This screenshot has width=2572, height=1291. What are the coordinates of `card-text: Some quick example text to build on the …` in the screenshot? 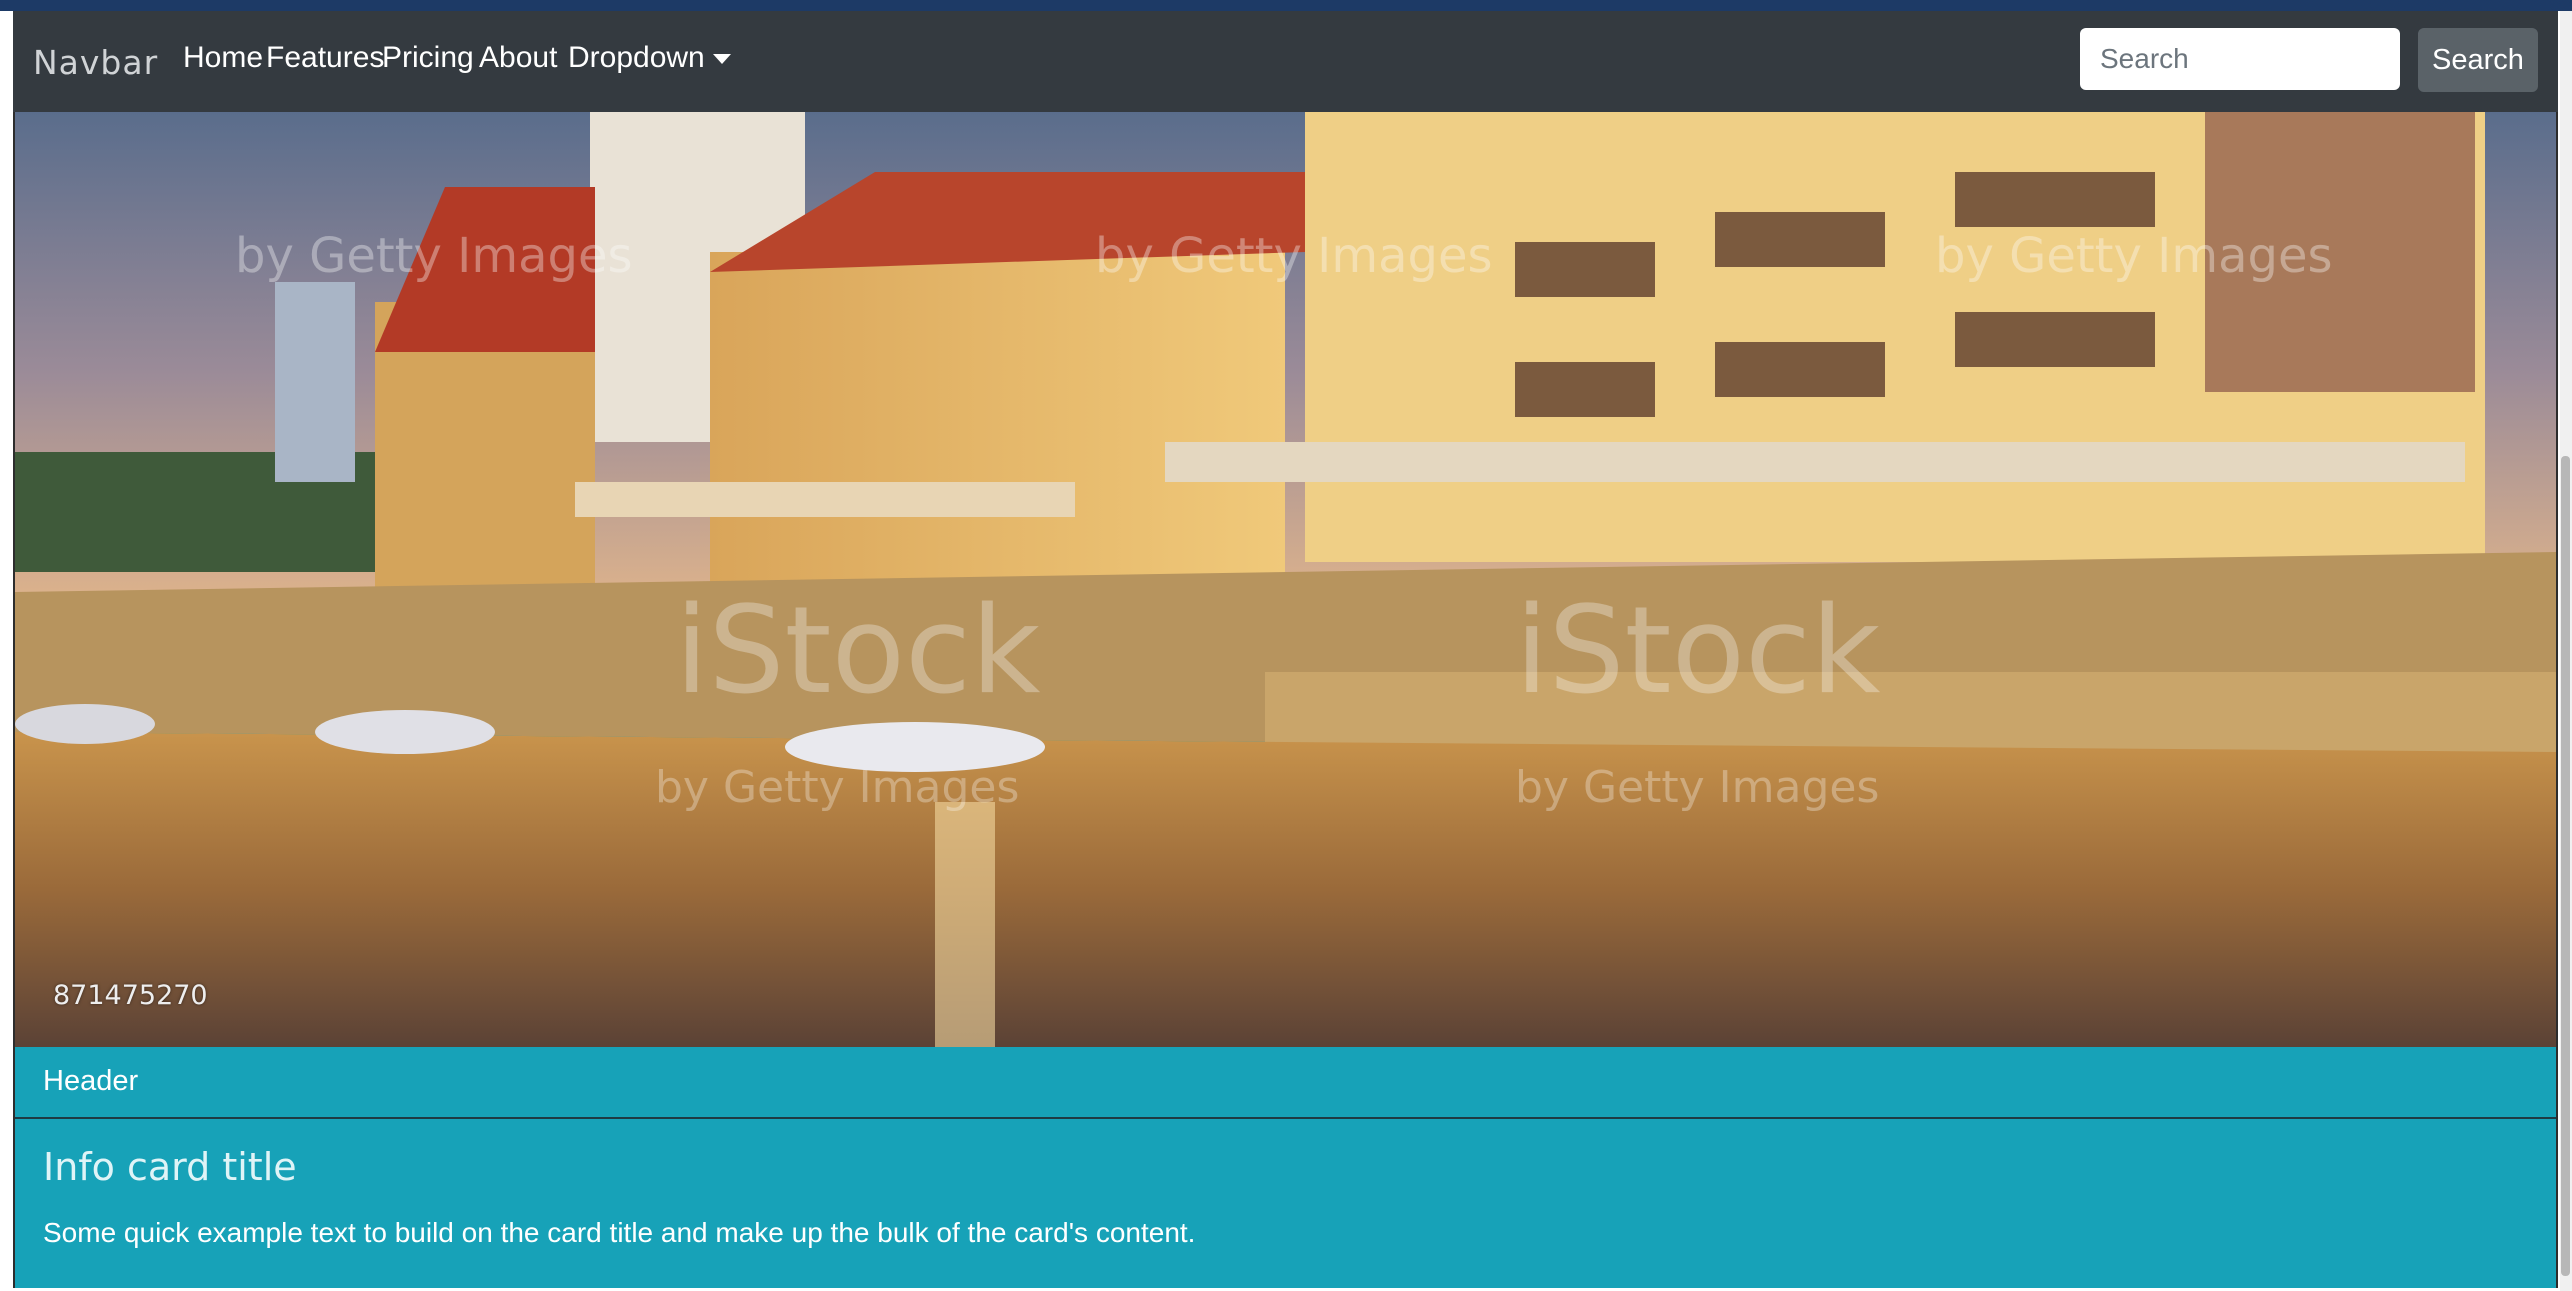 It's located at (619, 1232).